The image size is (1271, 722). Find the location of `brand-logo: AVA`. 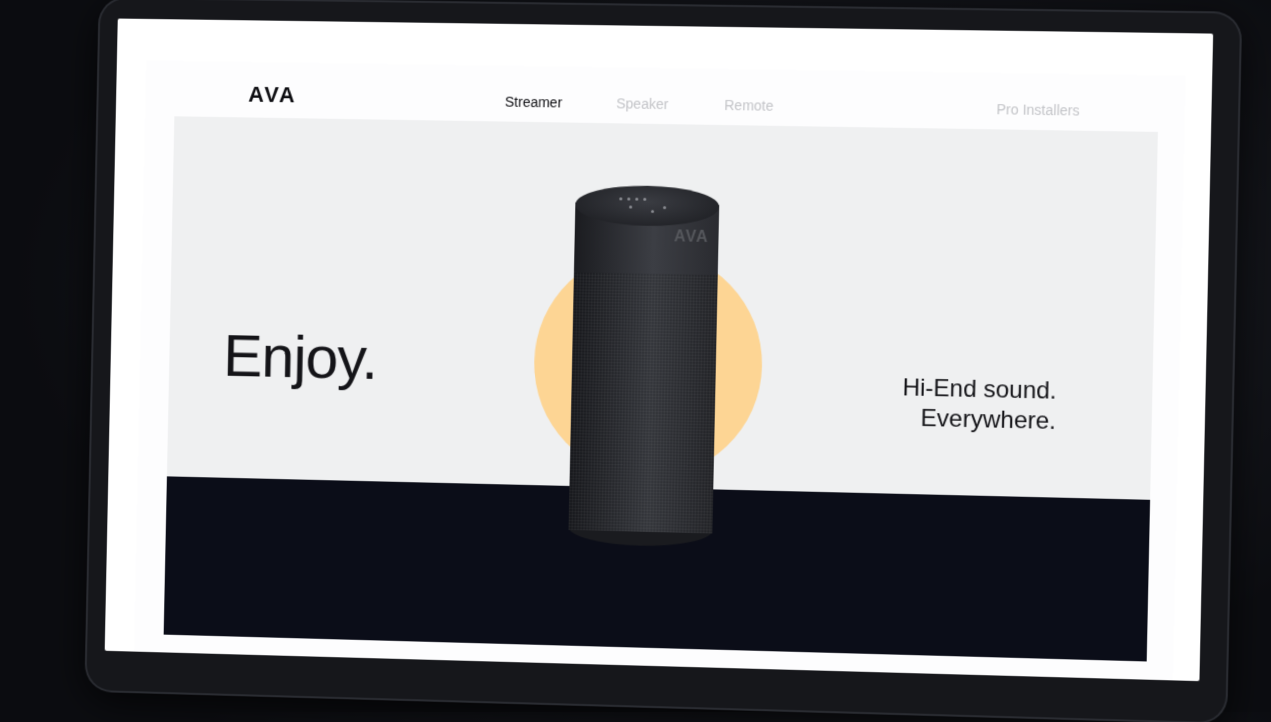

brand-logo: AVA is located at coordinates (272, 95).